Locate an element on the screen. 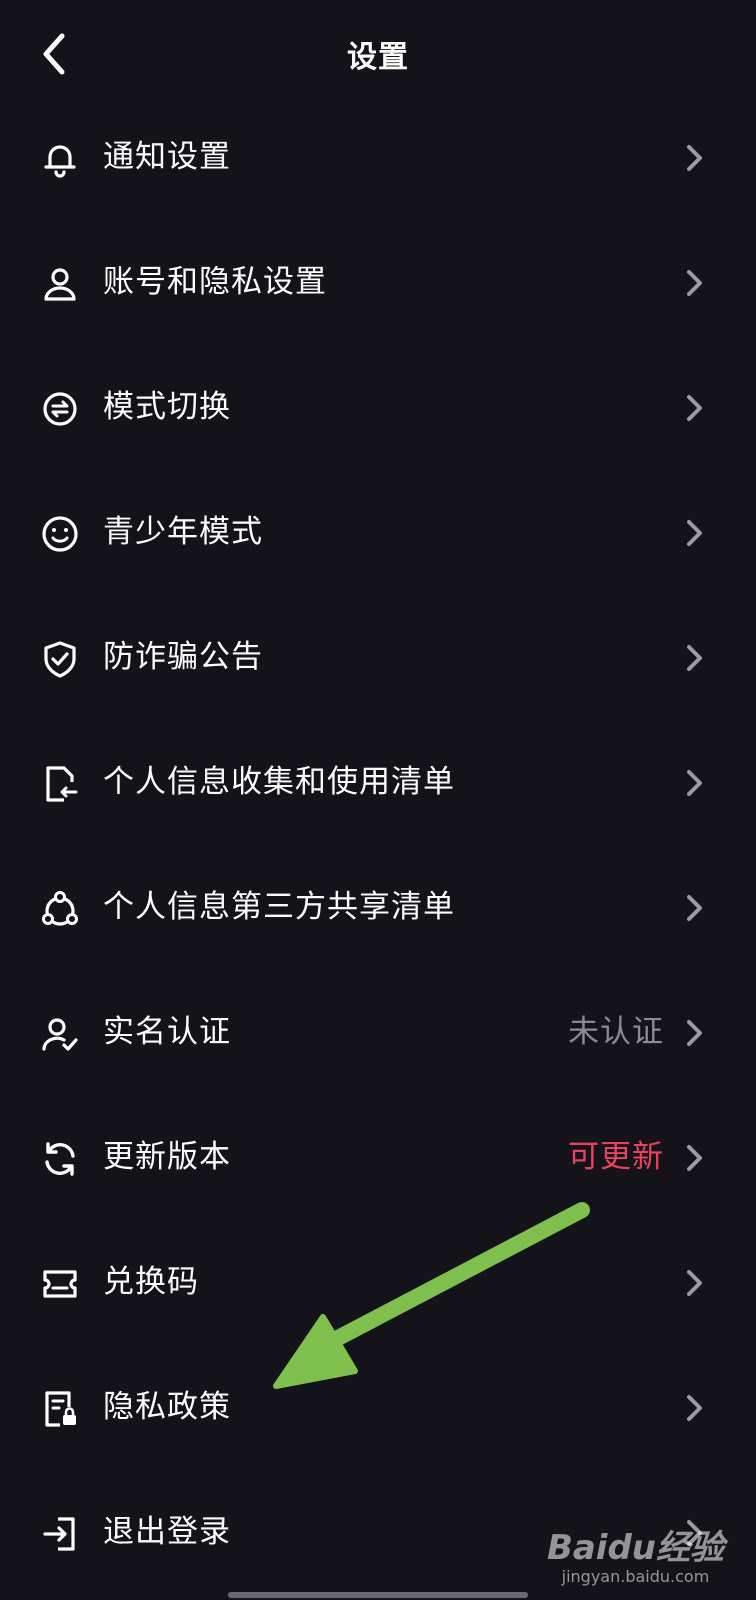 Image resolution: width=756 pixels, height=1600 pixels. settings-item-real-name-verification: 实名认证 未认证 is located at coordinates (378, 1033).